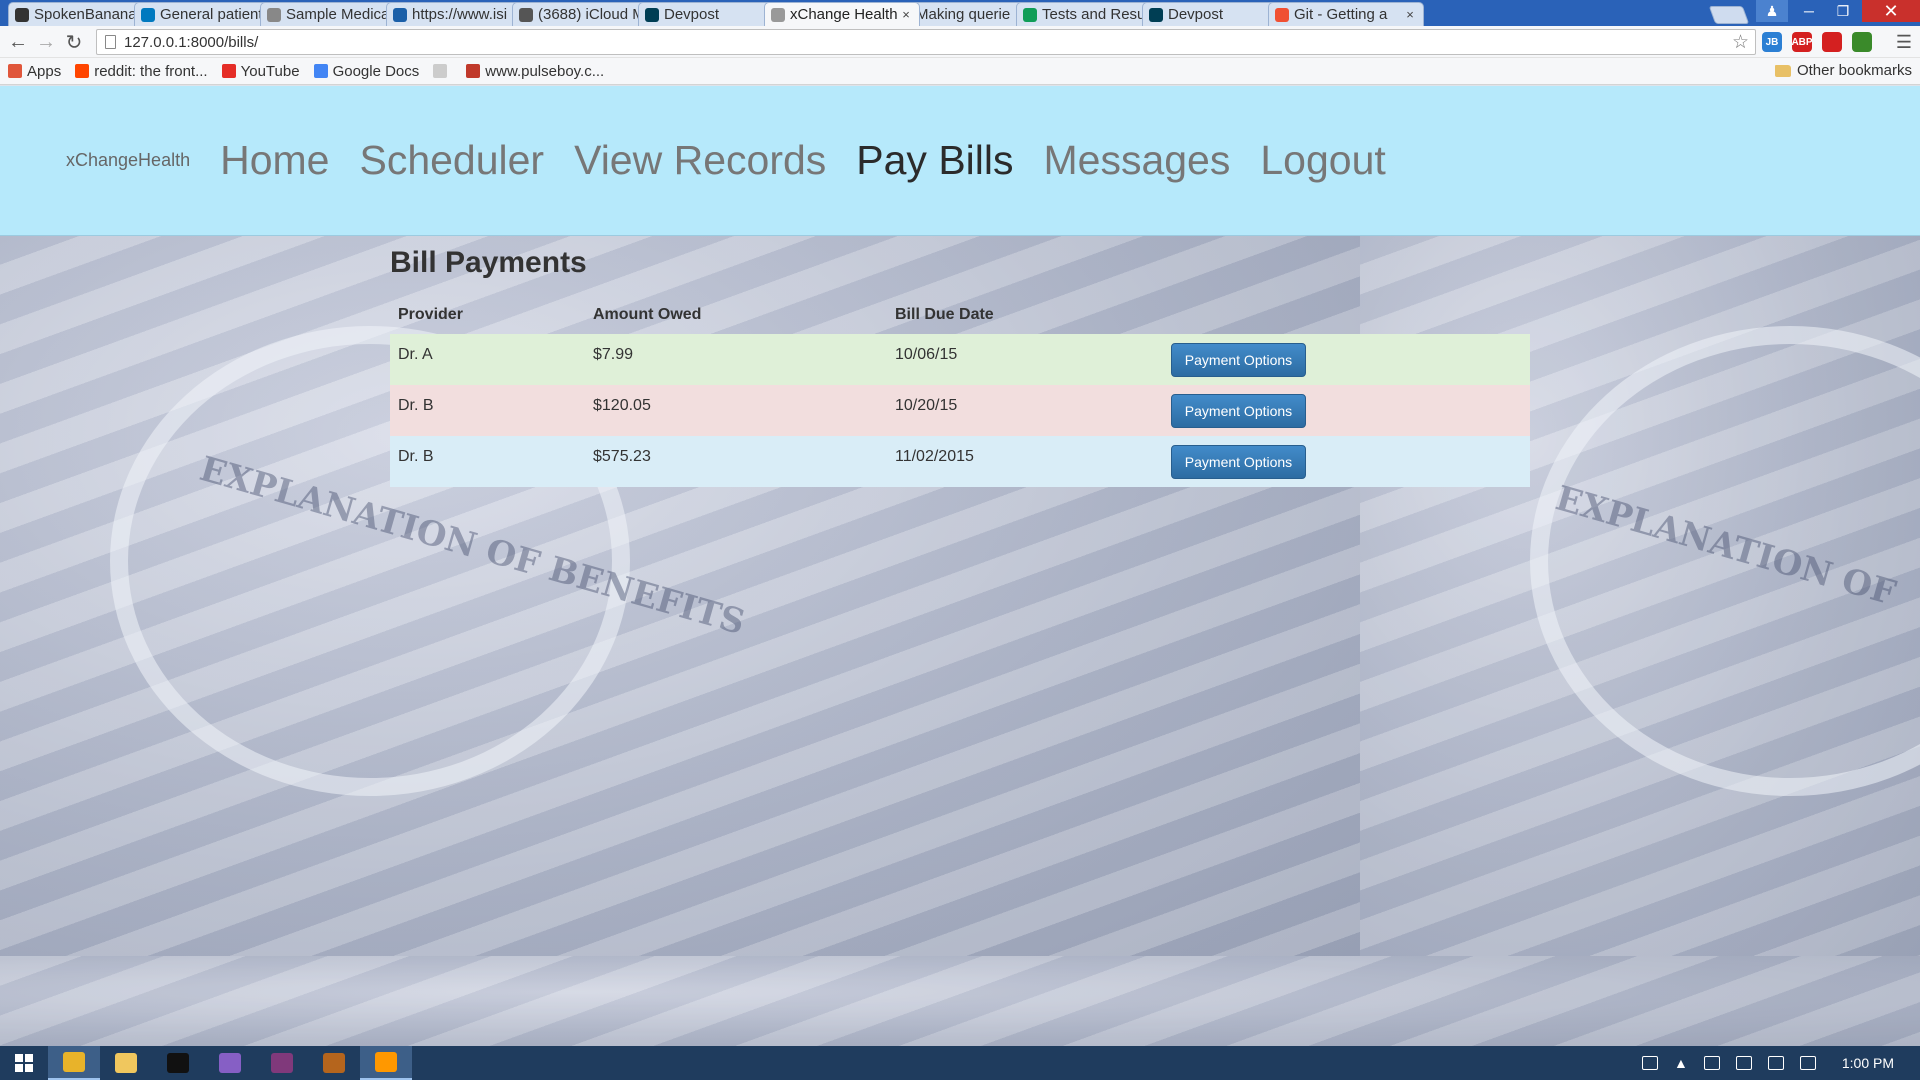  I want to click on due-date-cell: 10/20/15, so click(1025, 410).